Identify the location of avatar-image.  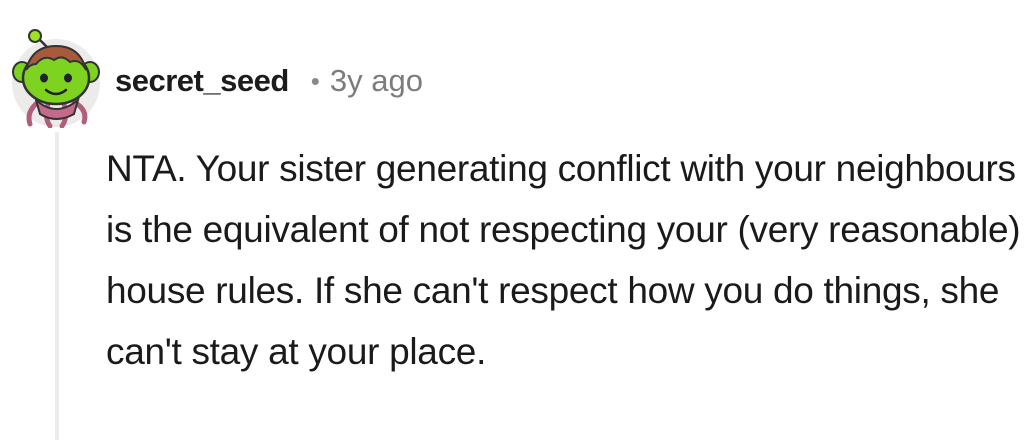
(56, 79).